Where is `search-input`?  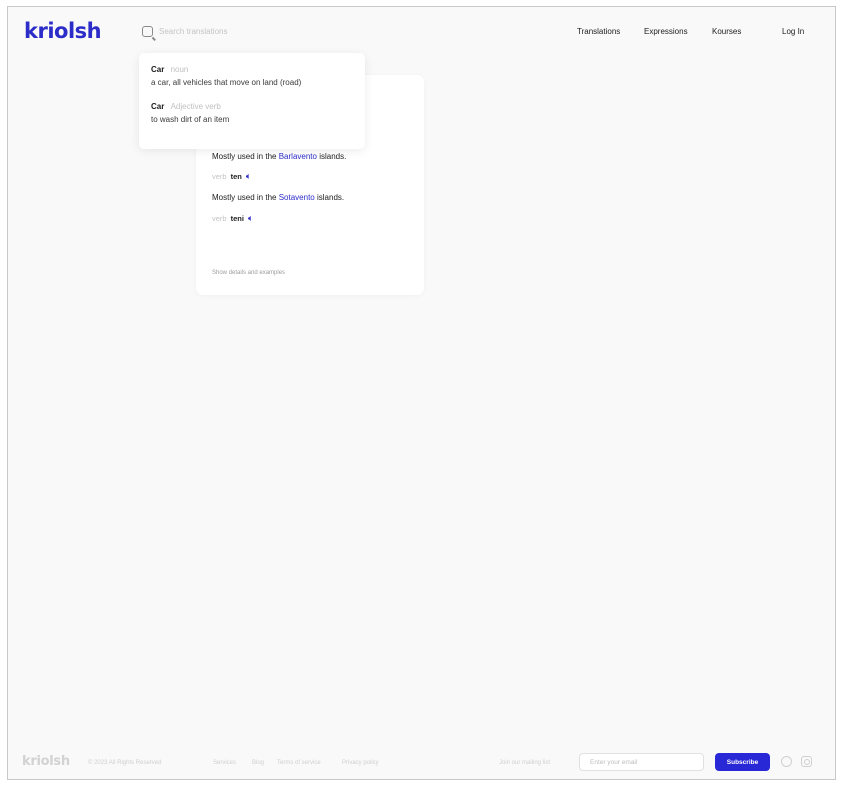
search-input is located at coordinates (244, 31).